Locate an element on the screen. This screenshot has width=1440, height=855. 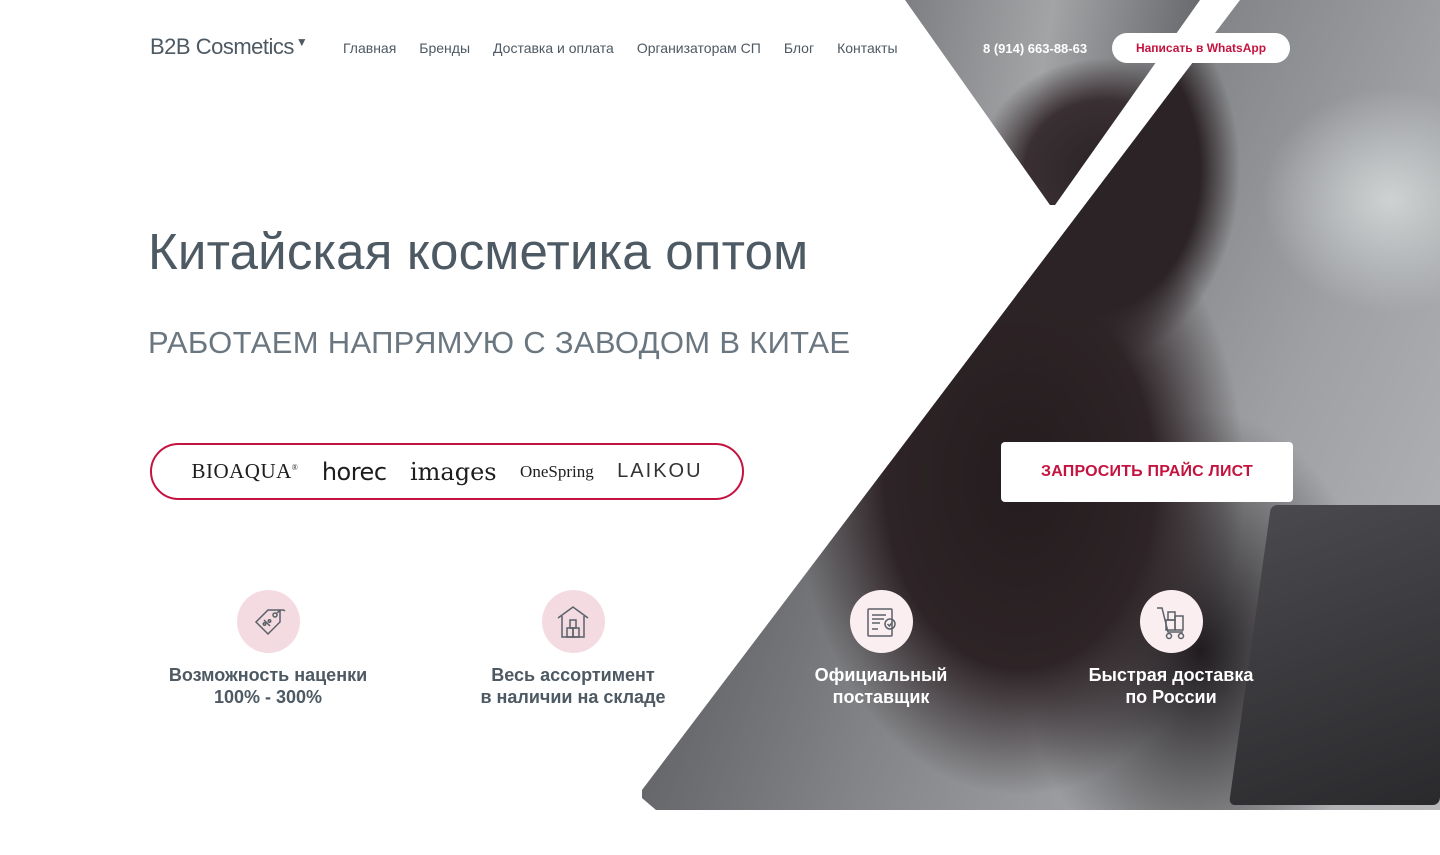
request-price-list-button: ЗАПРОСИТЬ ПРАЙС ЛИСТ is located at coordinates (1147, 472).